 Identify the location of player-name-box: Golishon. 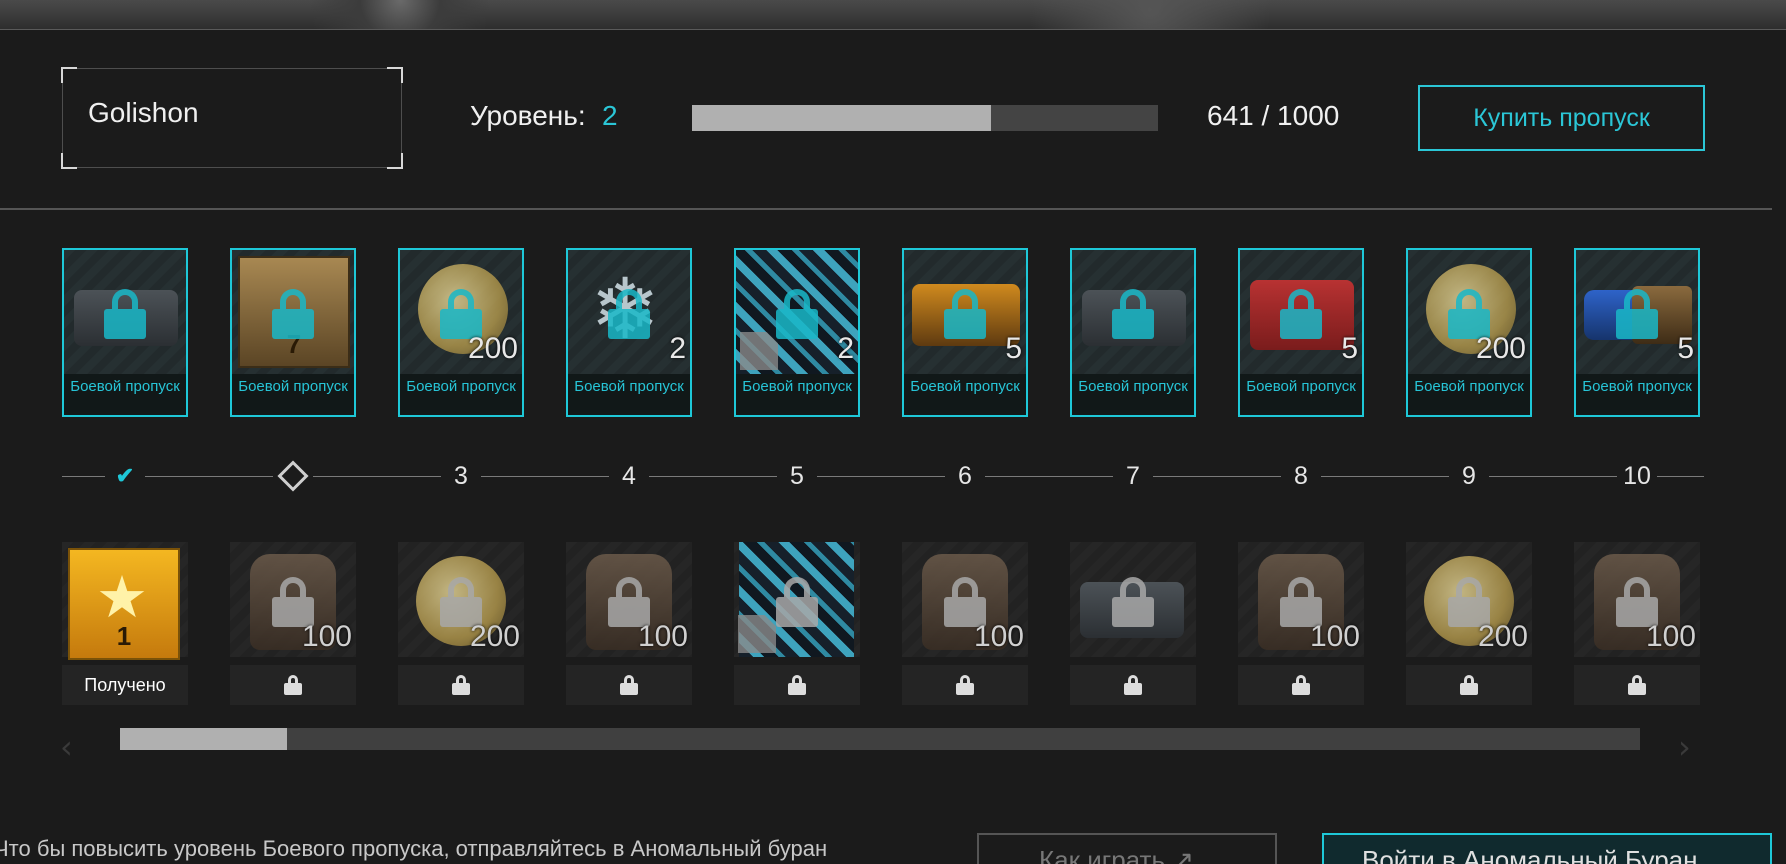
(232, 118).